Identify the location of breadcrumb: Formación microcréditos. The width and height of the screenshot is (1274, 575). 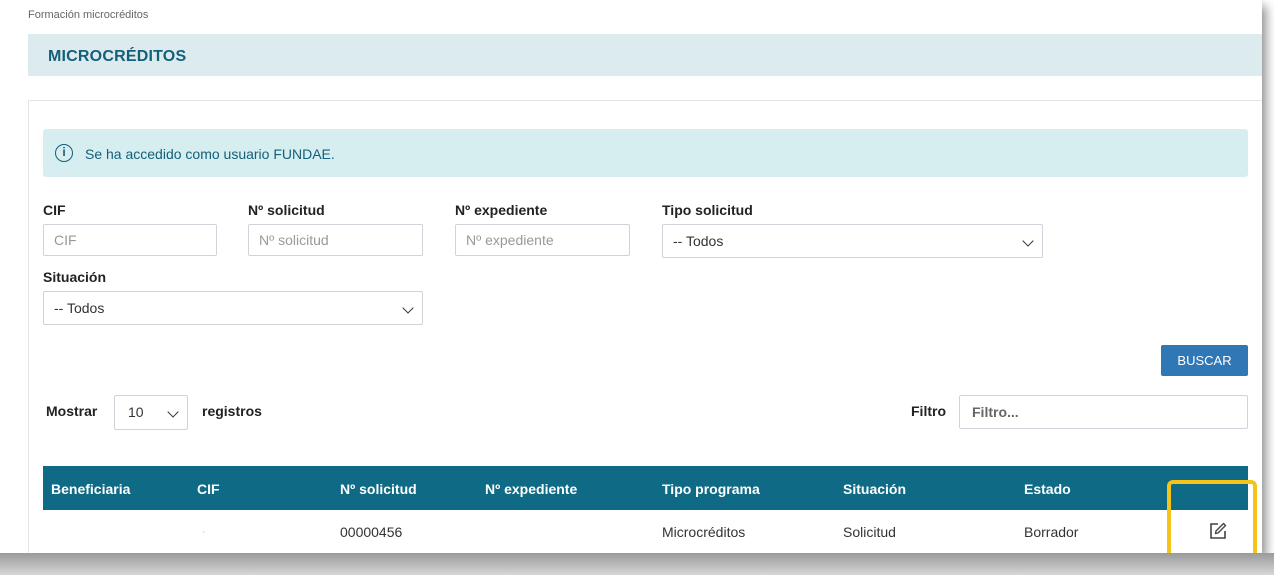
(88, 15).